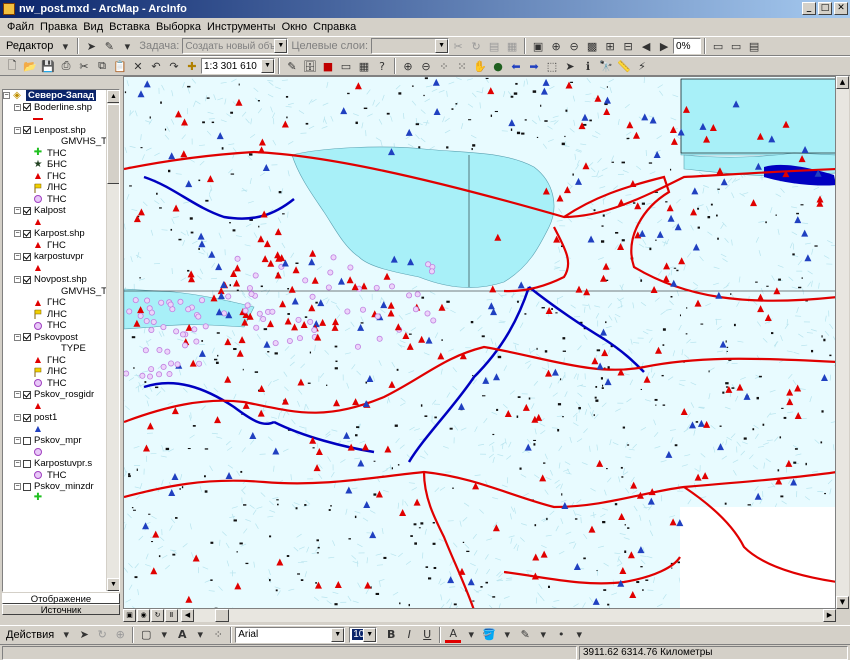 Image resolution: width=850 pixels, height=660 pixels. What do you see at coordinates (310, 66) in the screenshot?
I see `arccatalog-icon: 🗄` at bounding box center [310, 66].